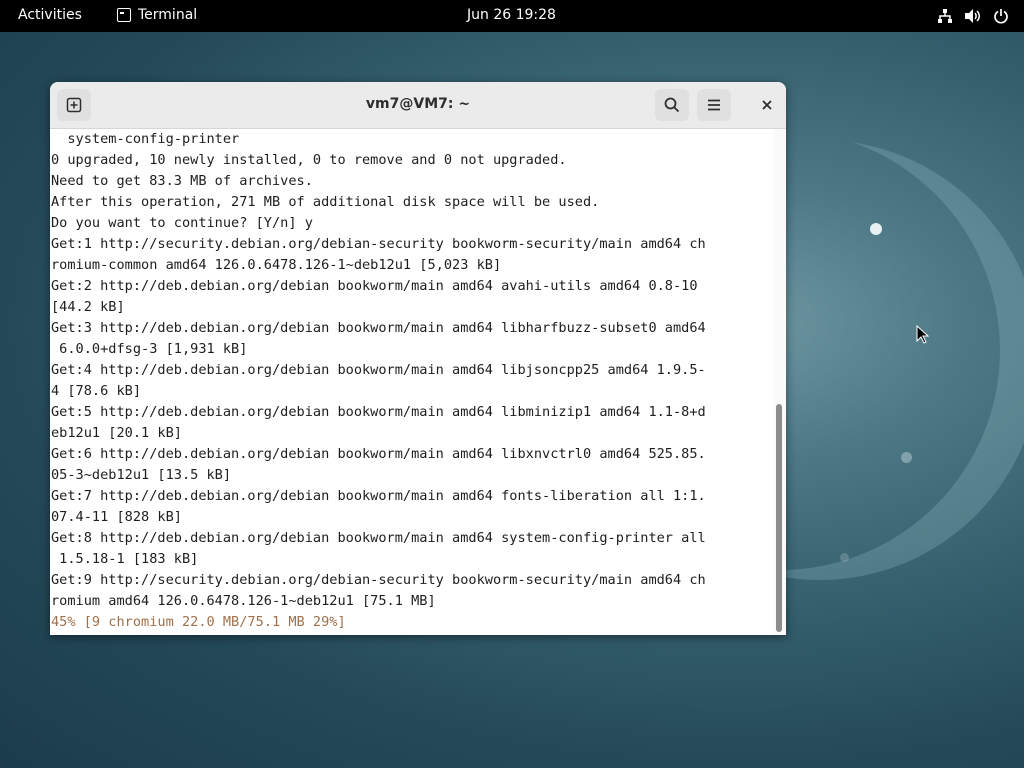 This screenshot has width=1024, height=768. What do you see at coordinates (96, 391) in the screenshot?
I see `terminal-line: 4 [78.6 kB]` at bounding box center [96, 391].